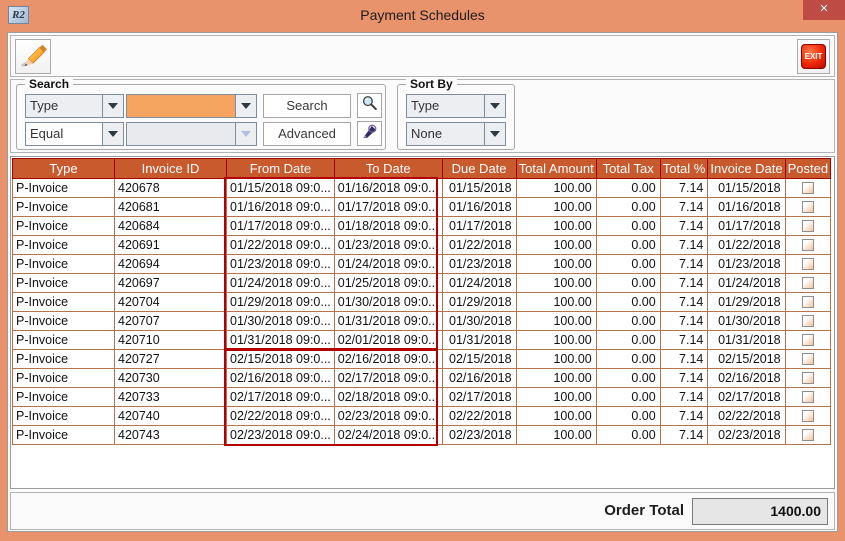  I want to click on cell-invoice_id: 420733, so click(170, 397).